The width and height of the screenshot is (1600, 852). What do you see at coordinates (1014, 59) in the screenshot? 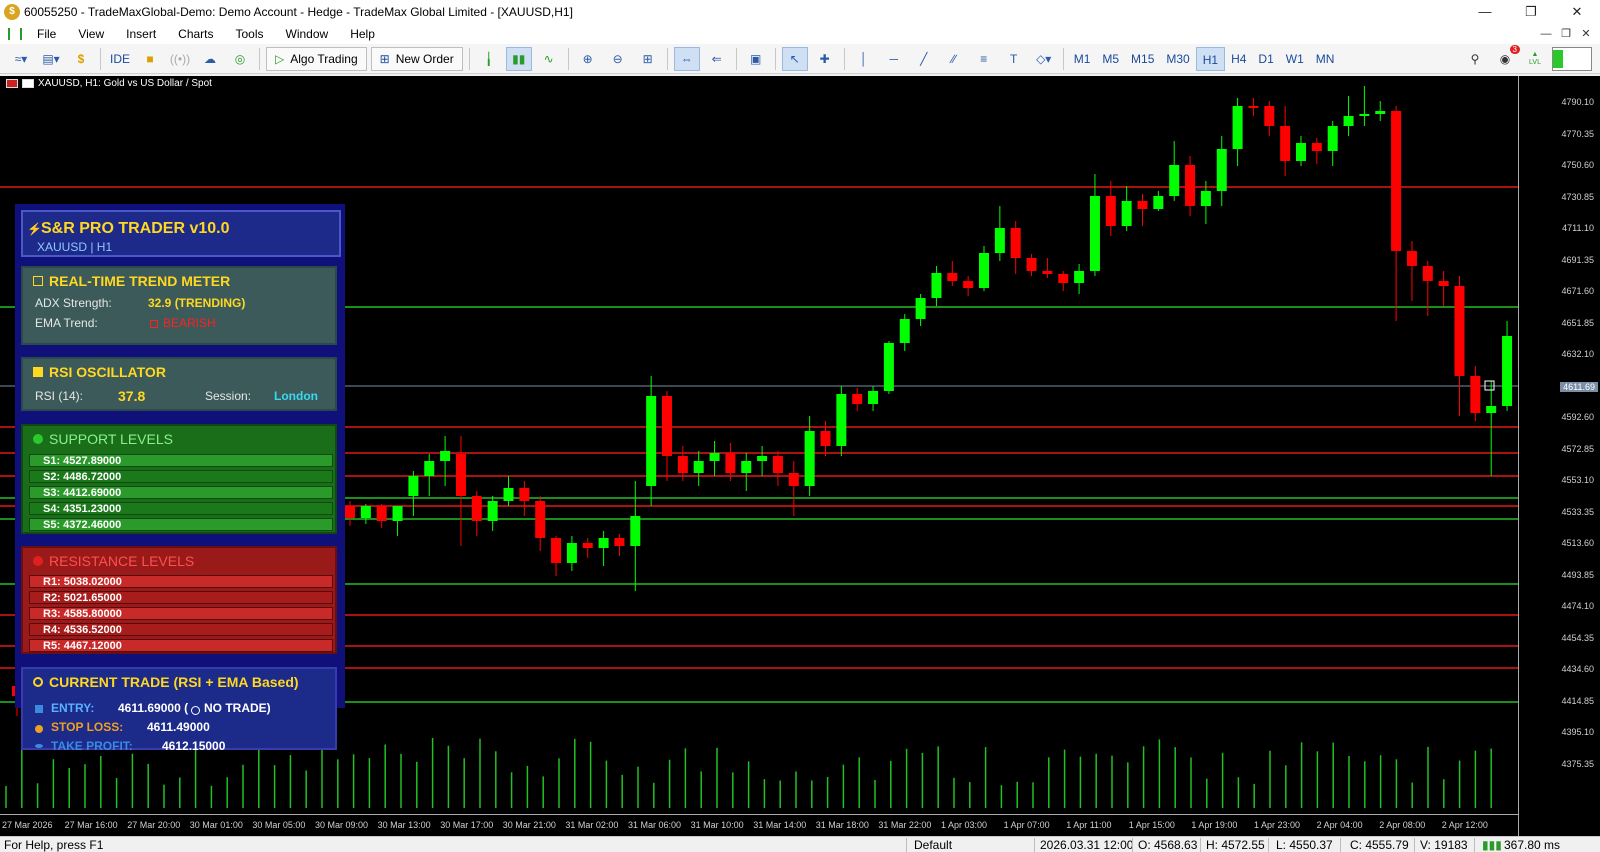
I see `text-icon: T` at bounding box center [1014, 59].